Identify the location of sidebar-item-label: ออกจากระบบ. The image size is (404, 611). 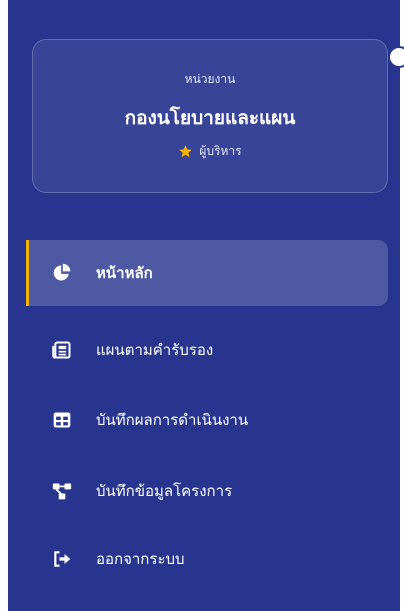
(140, 559).